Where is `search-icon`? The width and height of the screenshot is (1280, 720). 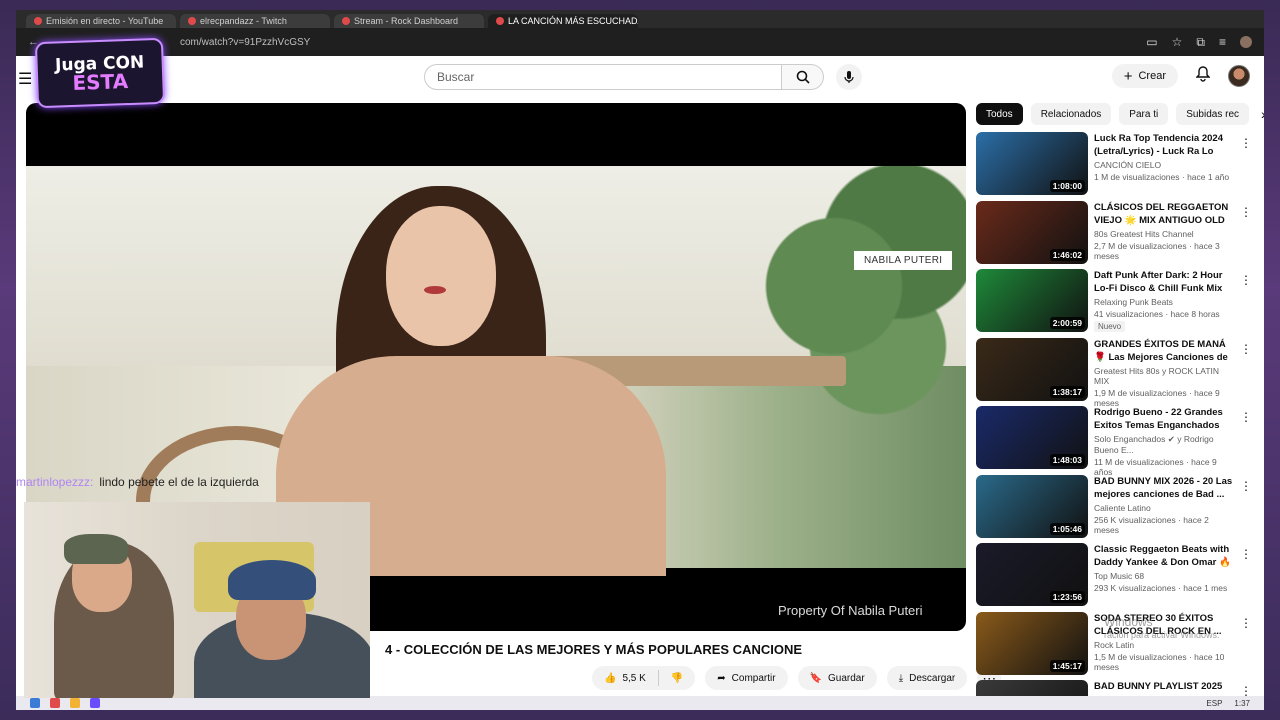
search-icon is located at coordinates (803, 77).